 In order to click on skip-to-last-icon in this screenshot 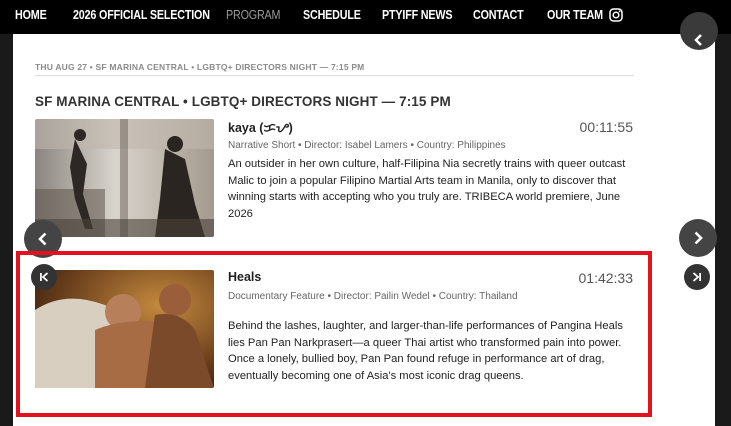, I will do `click(696, 277)`.